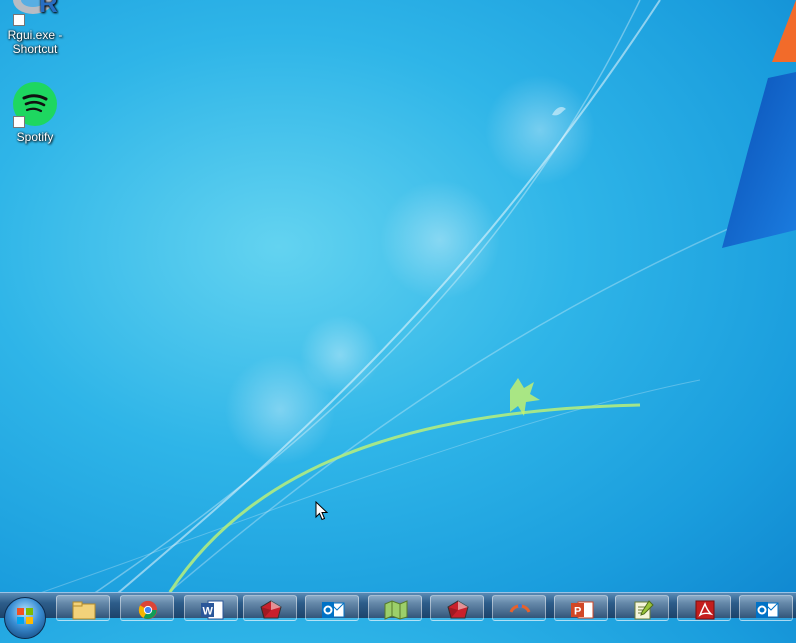  What do you see at coordinates (208, 612) in the screenshot?
I see `svg-text: W` at bounding box center [208, 612].